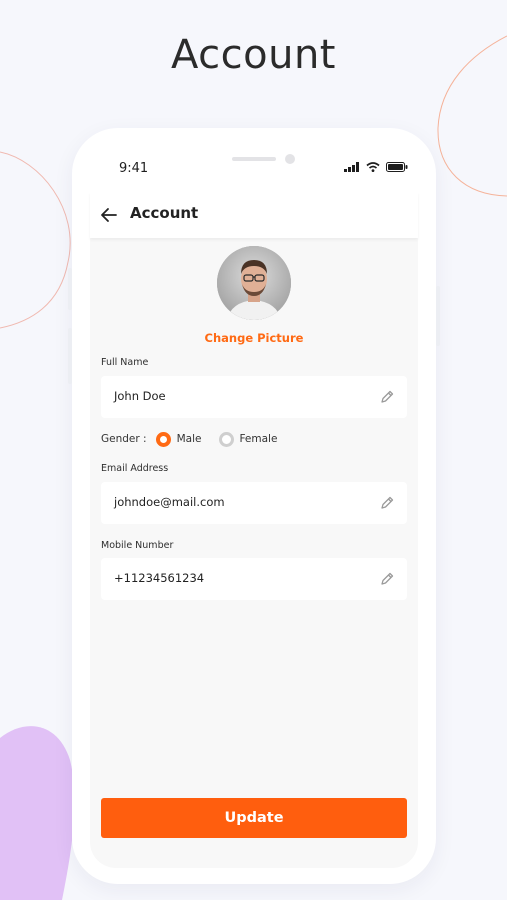  What do you see at coordinates (134, 168) in the screenshot?
I see `status-time: 9:41` at bounding box center [134, 168].